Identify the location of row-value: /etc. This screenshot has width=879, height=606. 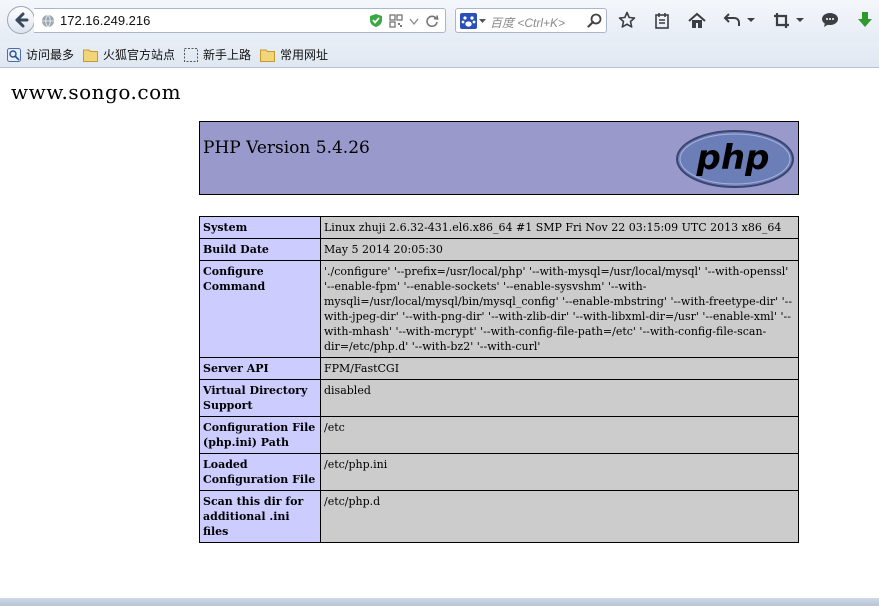
(559, 435).